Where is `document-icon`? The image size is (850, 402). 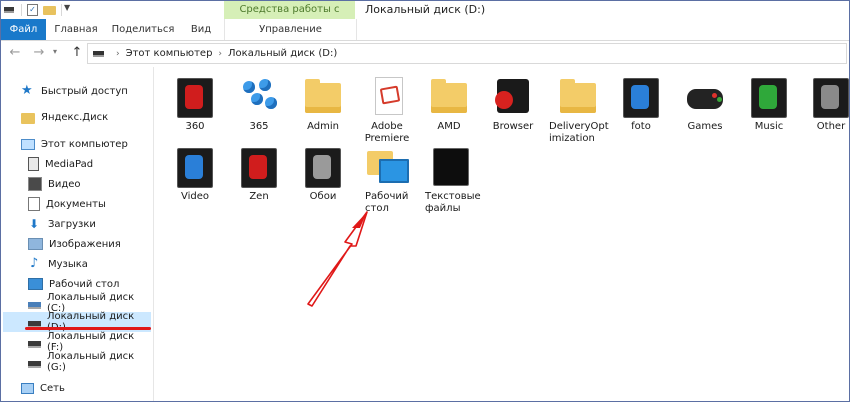 document-icon is located at coordinates (34, 204).